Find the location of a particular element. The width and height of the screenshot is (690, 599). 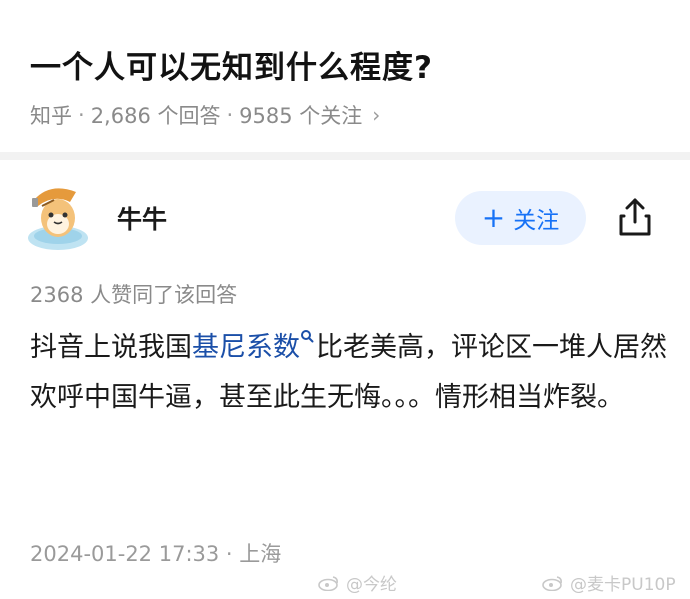

watermark-right: @麦卡PU10P is located at coordinates (609, 582).